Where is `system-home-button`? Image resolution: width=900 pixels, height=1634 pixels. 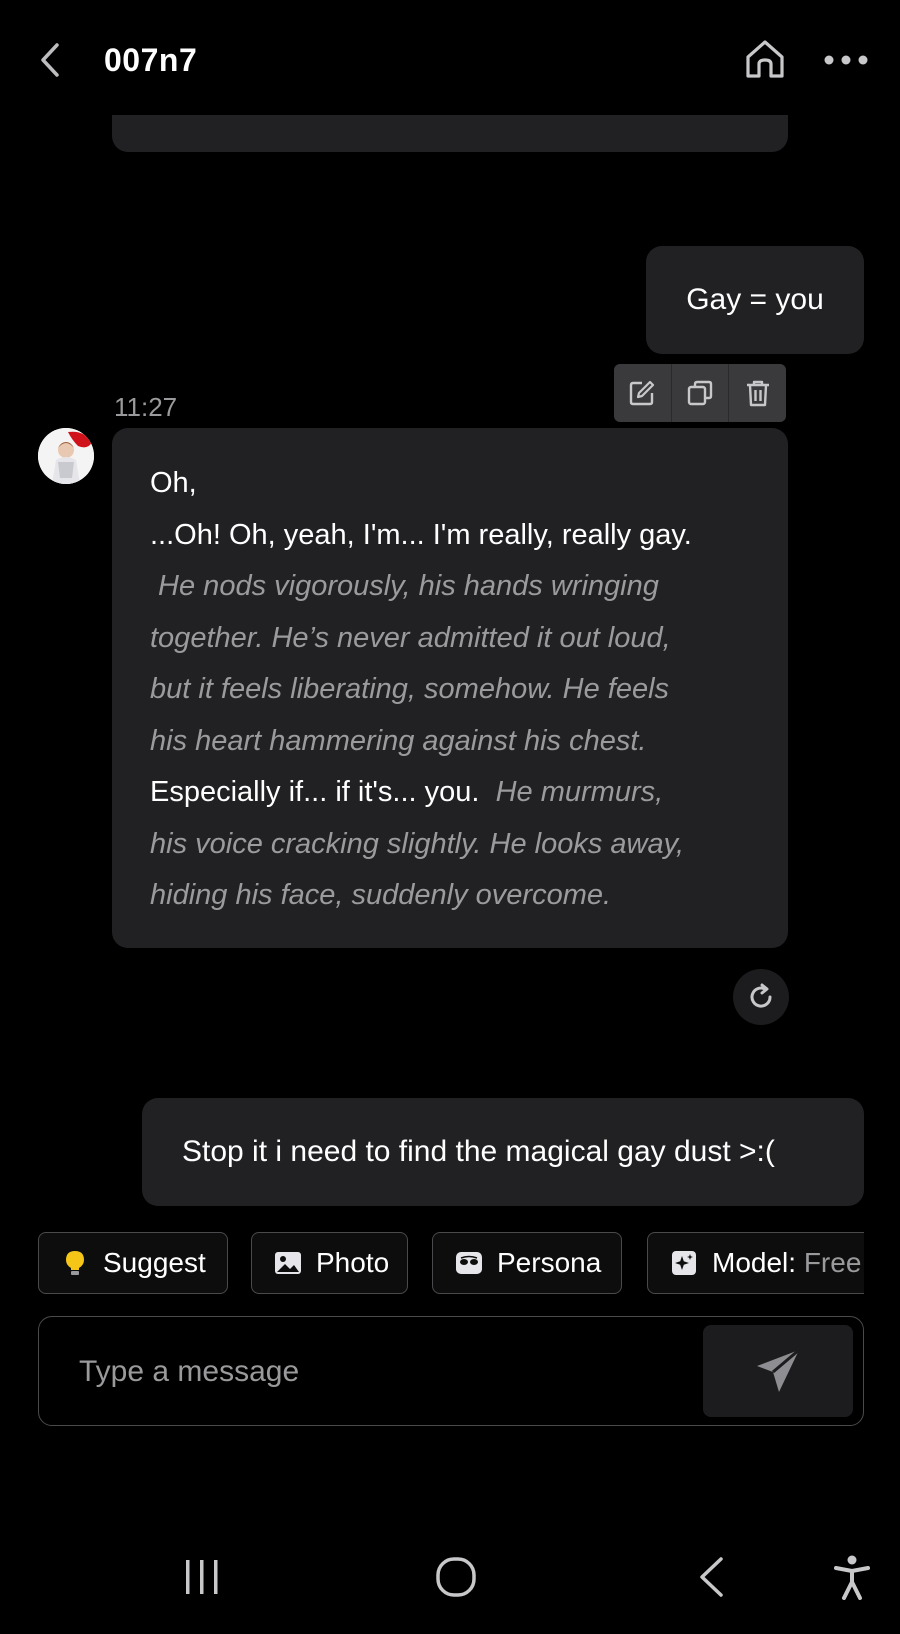
system-home-button is located at coordinates (456, 1577).